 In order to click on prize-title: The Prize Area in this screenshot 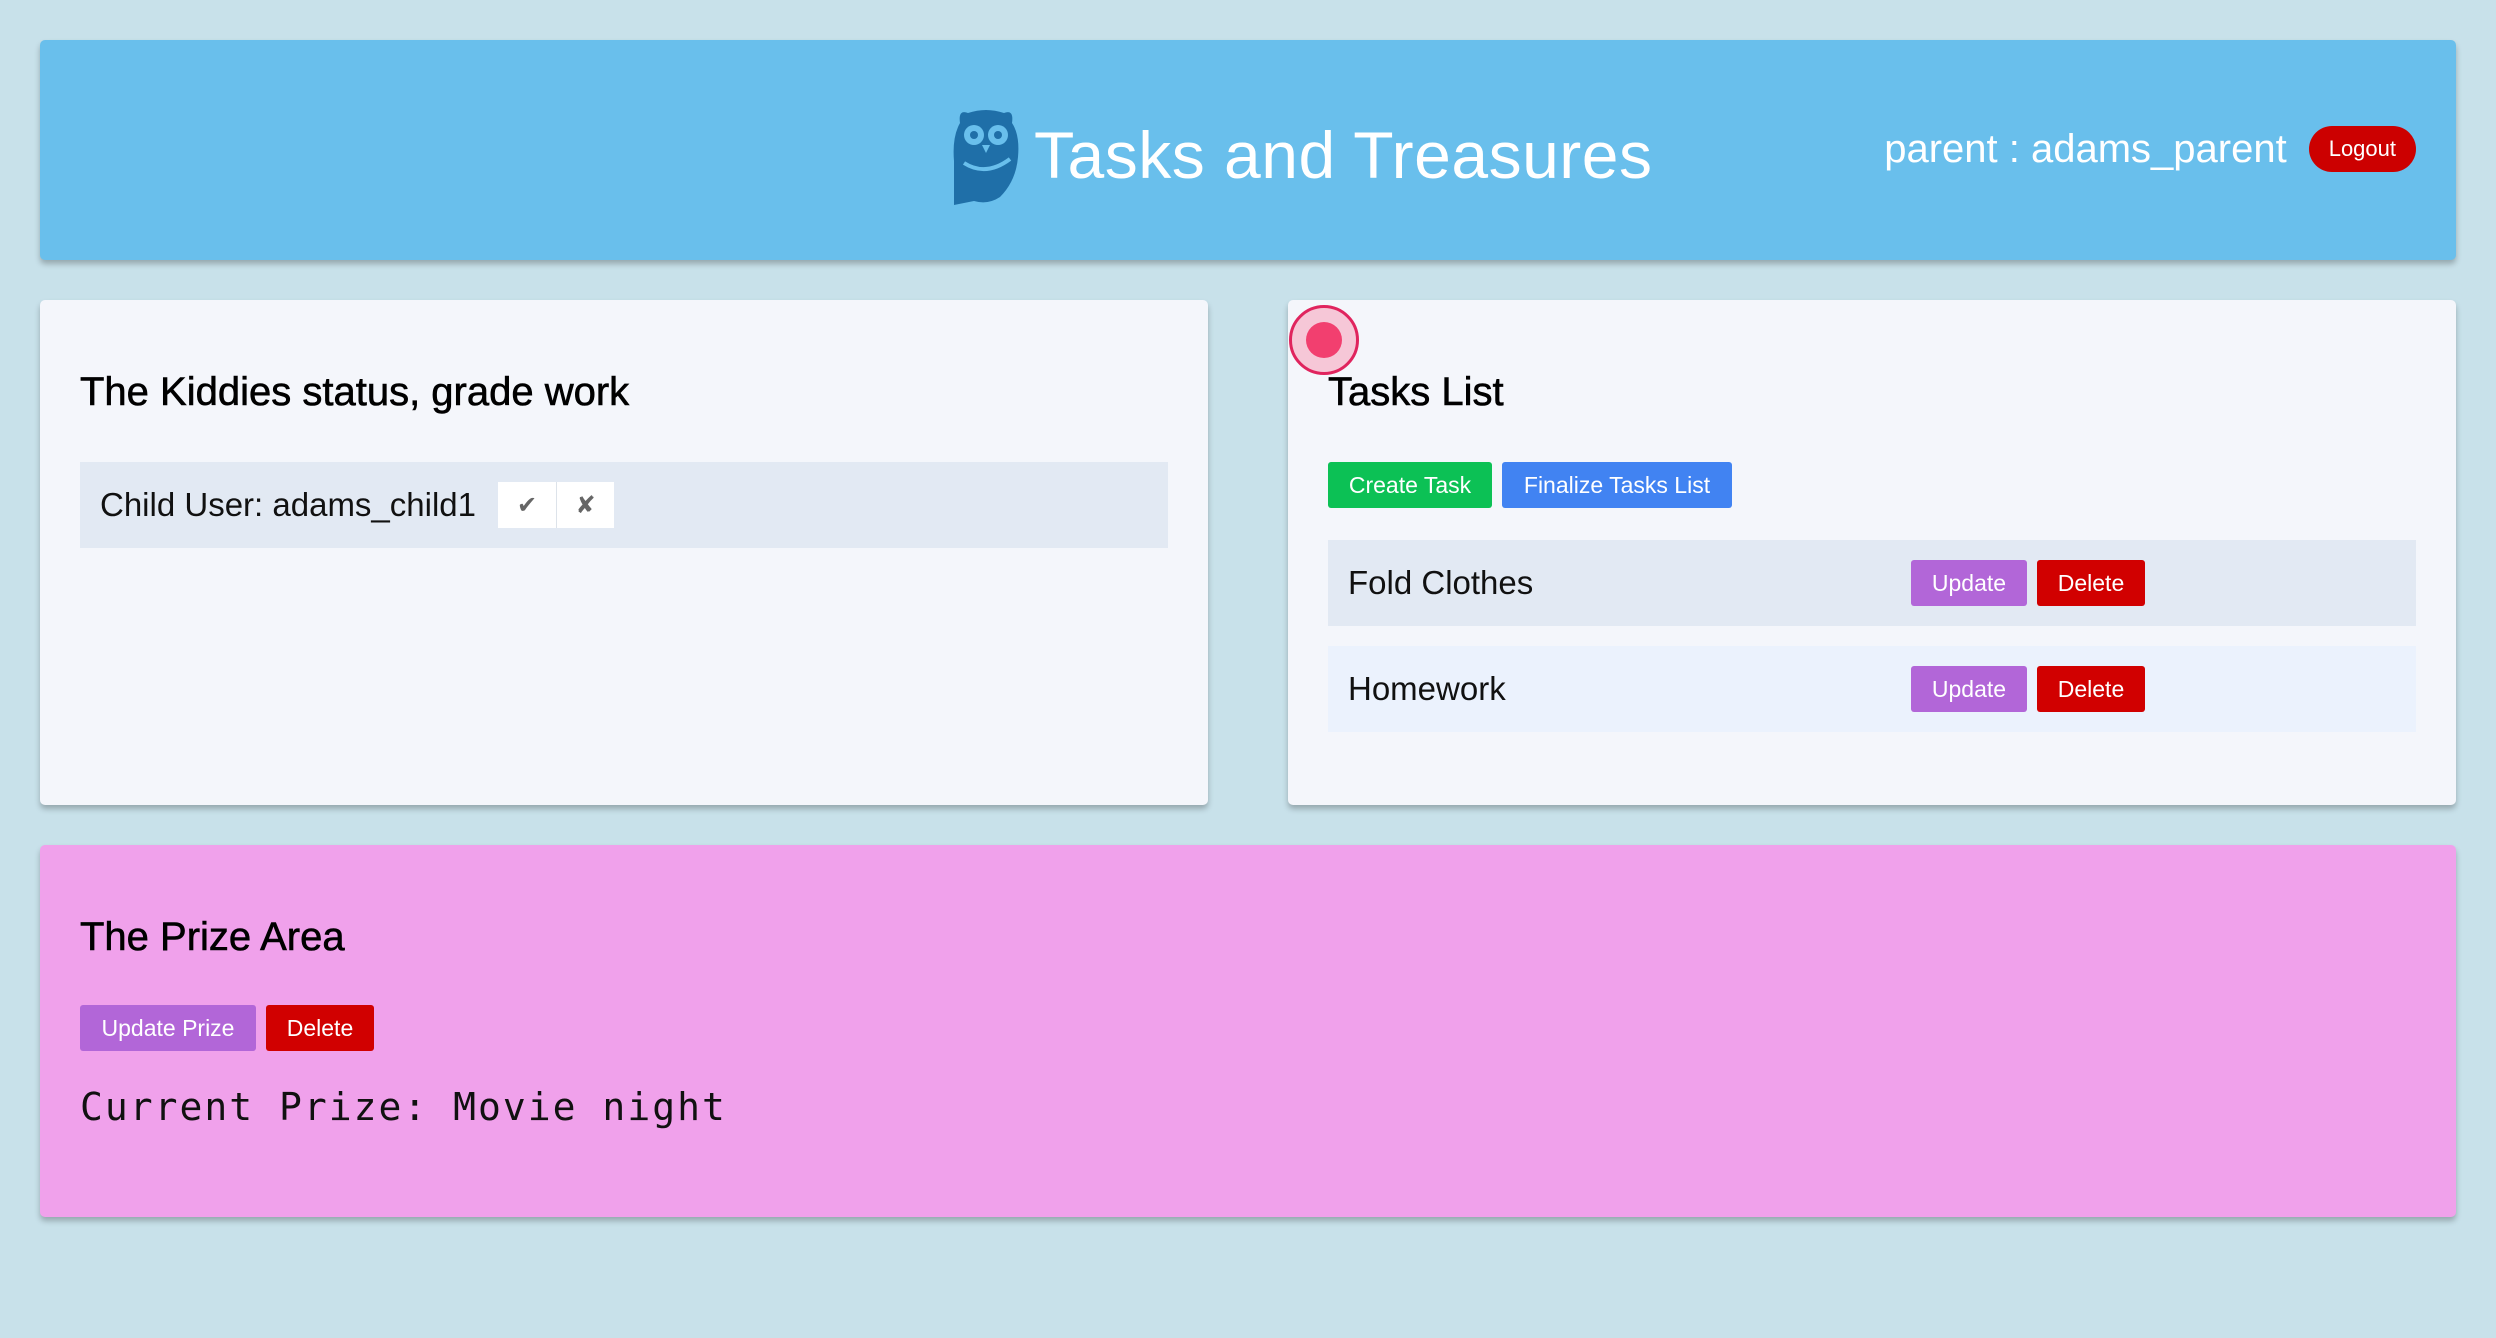, I will do `click(212, 937)`.